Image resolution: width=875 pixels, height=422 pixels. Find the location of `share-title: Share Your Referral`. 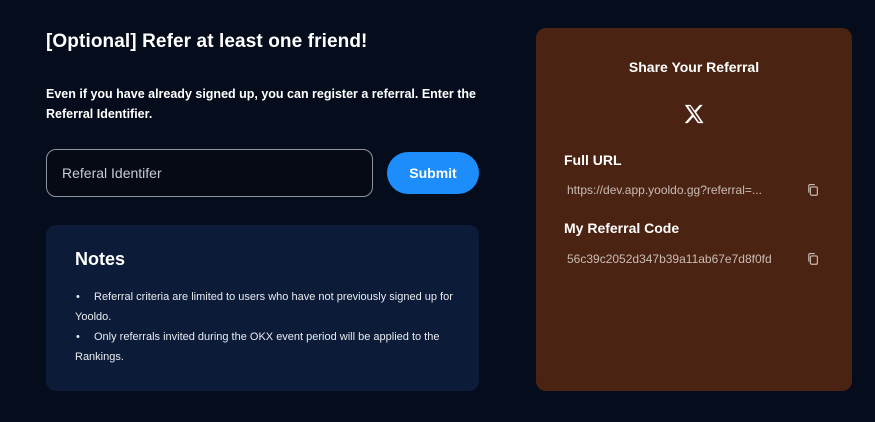

share-title: Share Your Referral is located at coordinates (694, 67).